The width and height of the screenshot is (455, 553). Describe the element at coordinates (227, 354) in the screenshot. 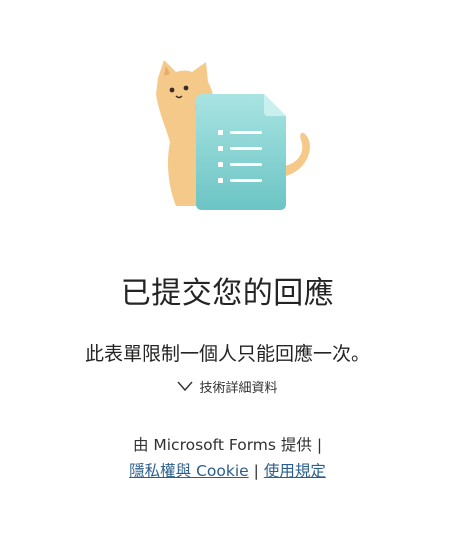

I see `response-limit-message: 此表單限制一個人只能回應一次。` at that location.